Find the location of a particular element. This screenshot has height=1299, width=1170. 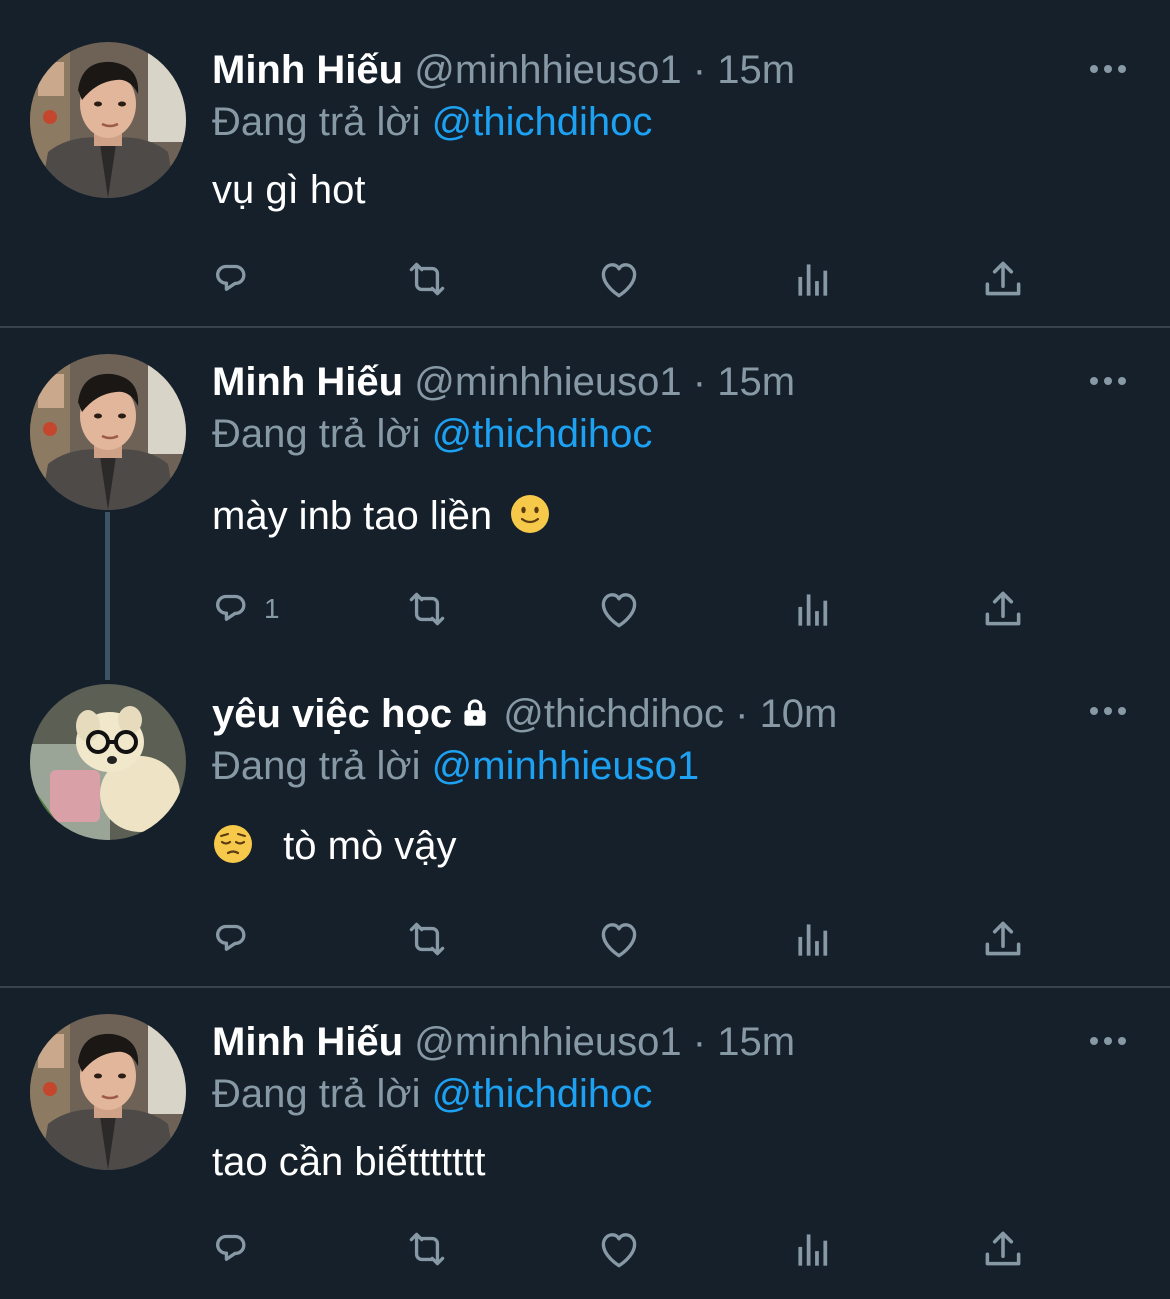

tweet-text: mày inb tao liền is located at coordinates (352, 516).